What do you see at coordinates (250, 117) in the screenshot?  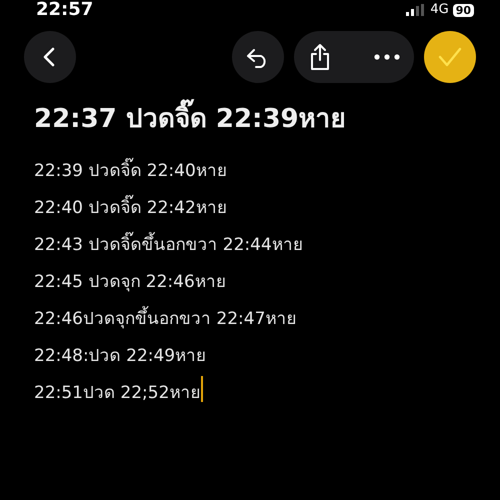 I see `note-title: 22:37 ปวดจิ๊ด 22:39หาย` at bounding box center [250, 117].